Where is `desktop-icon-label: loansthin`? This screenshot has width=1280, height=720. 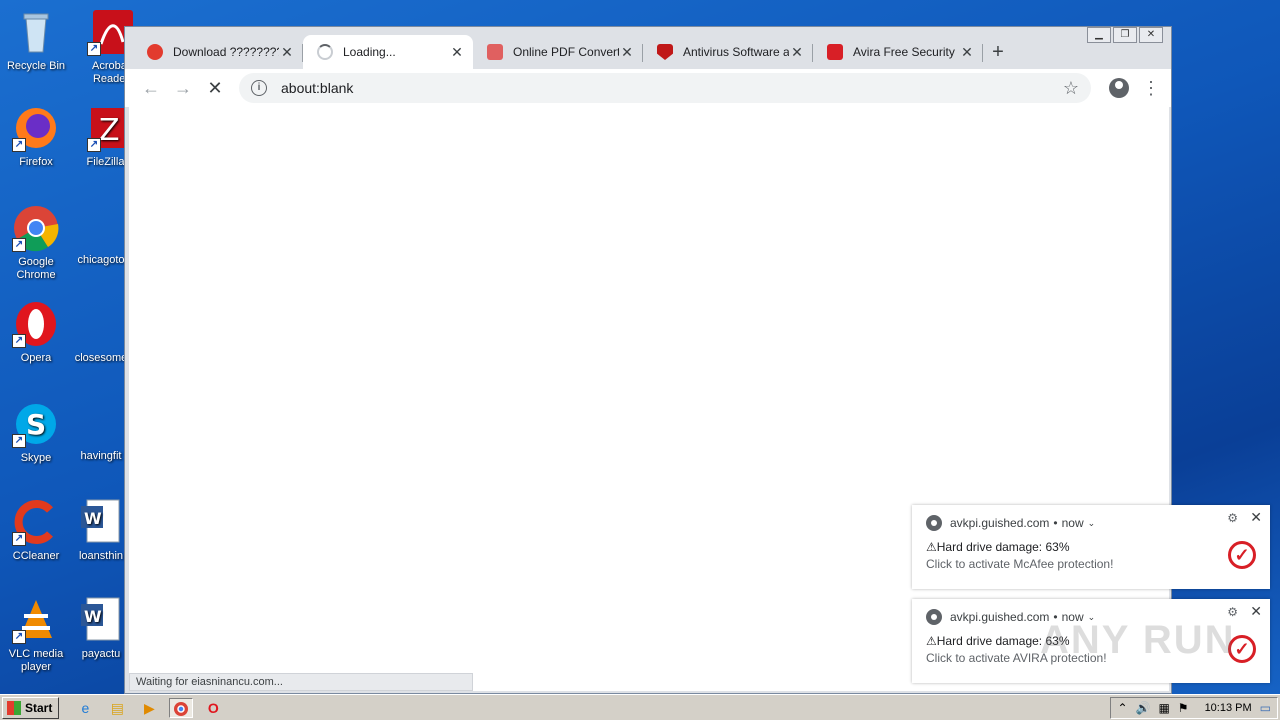 desktop-icon-label: loansthin is located at coordinates (101, 556).